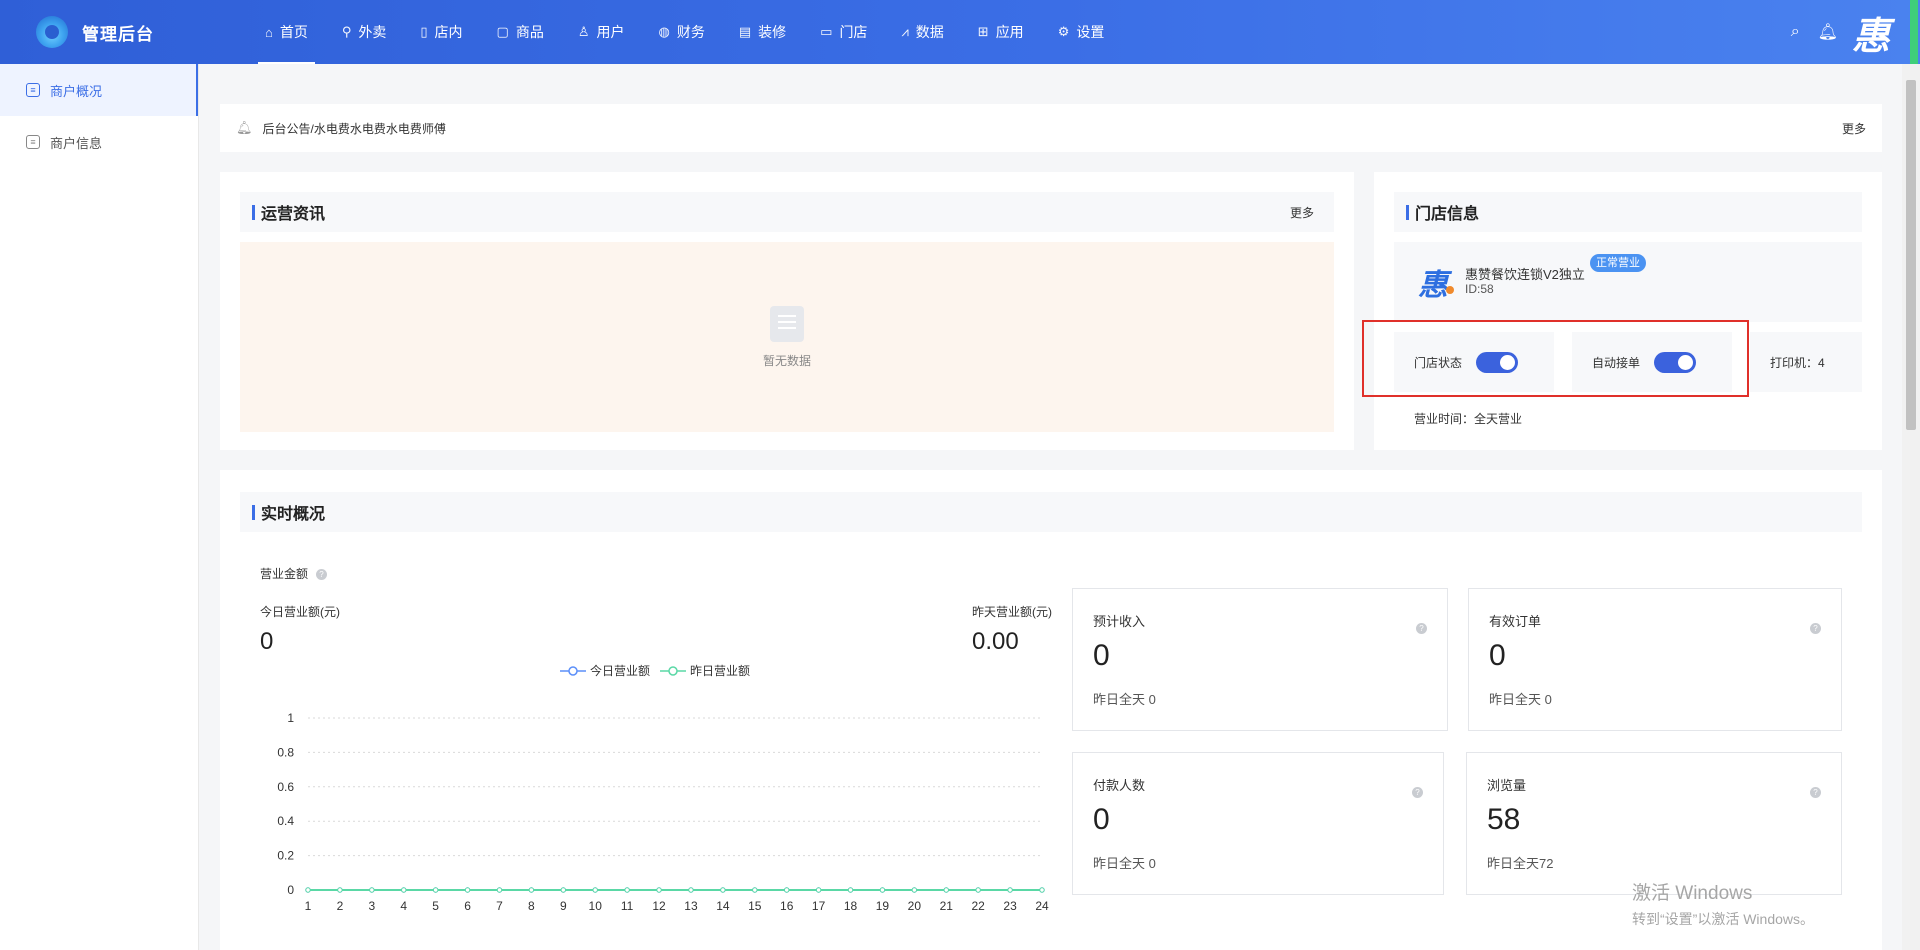 The image size is (1920, 950). Describe the element at coordinates (583, 31) in the screenshot. I see `user-icon: ♙` at that location.